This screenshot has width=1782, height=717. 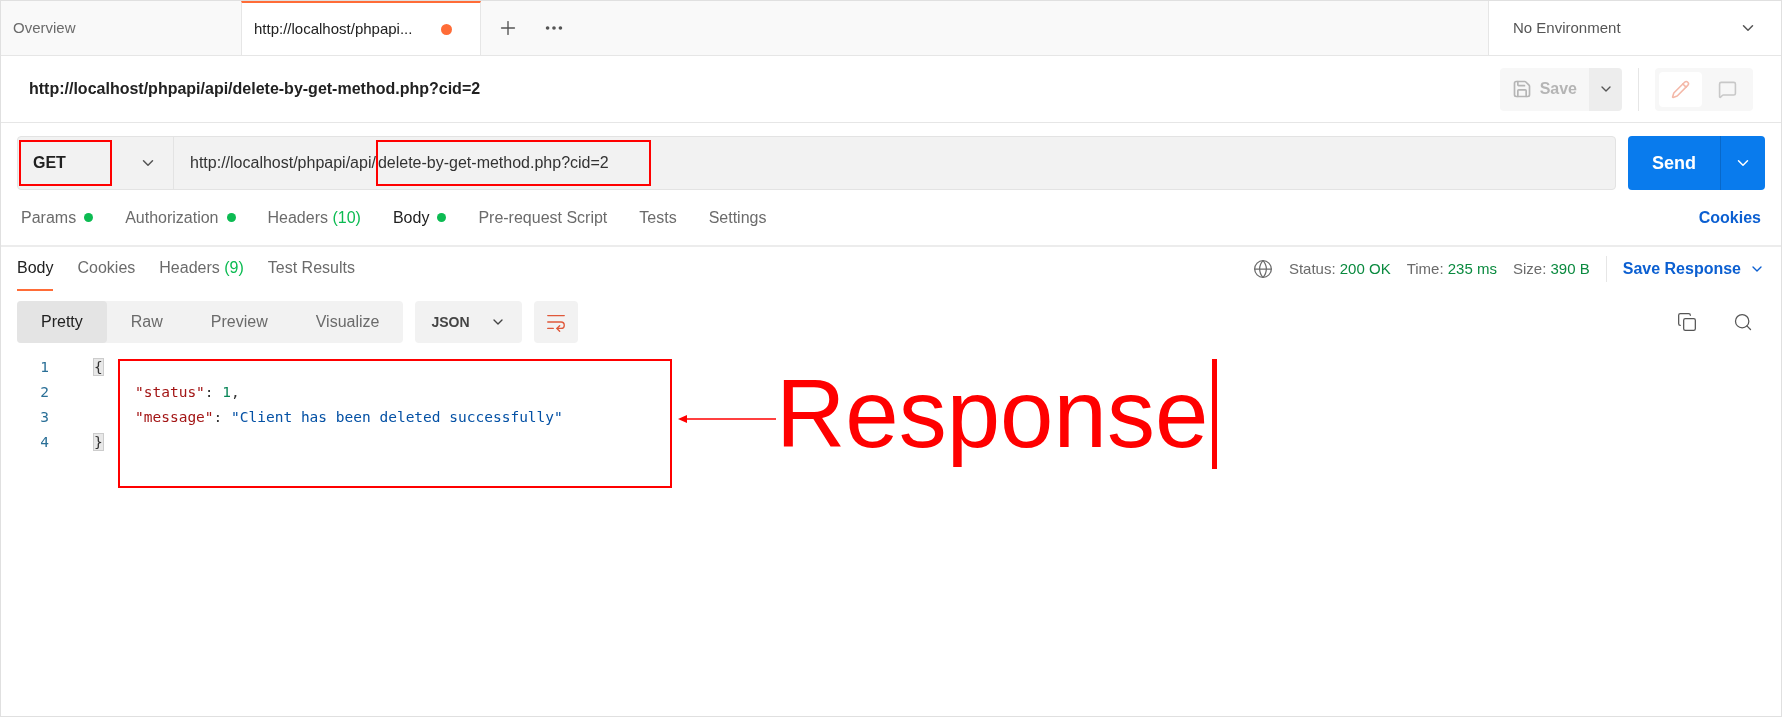 I want to click on request-section-tab: Pre-request Script, so click(x=543, y=217).